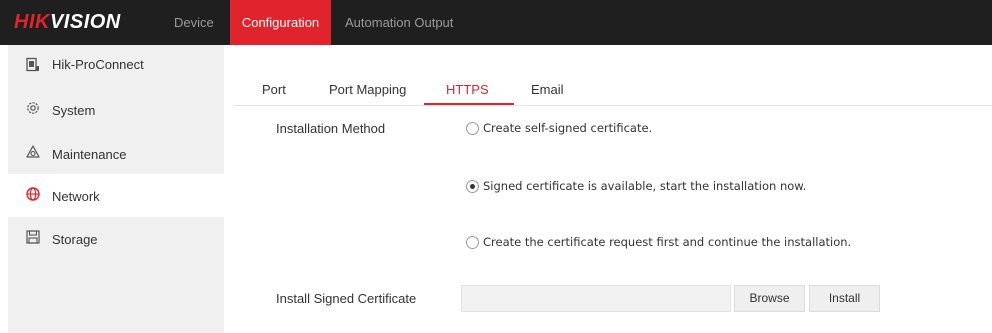  Describe the element at coordinates (280, 22) in the screenshot. I see `nav-configuration: Configuration` at that location.